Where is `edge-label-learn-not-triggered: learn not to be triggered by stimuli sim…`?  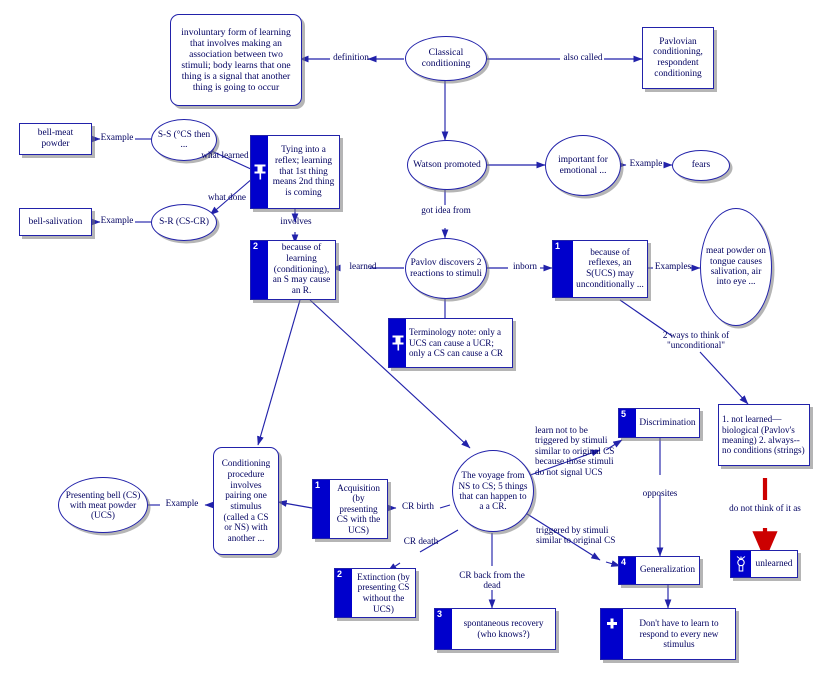
edge-label-learn-not-triggered: learn not to be triggered by stimuli sim… is located at coordinates (575, 451).